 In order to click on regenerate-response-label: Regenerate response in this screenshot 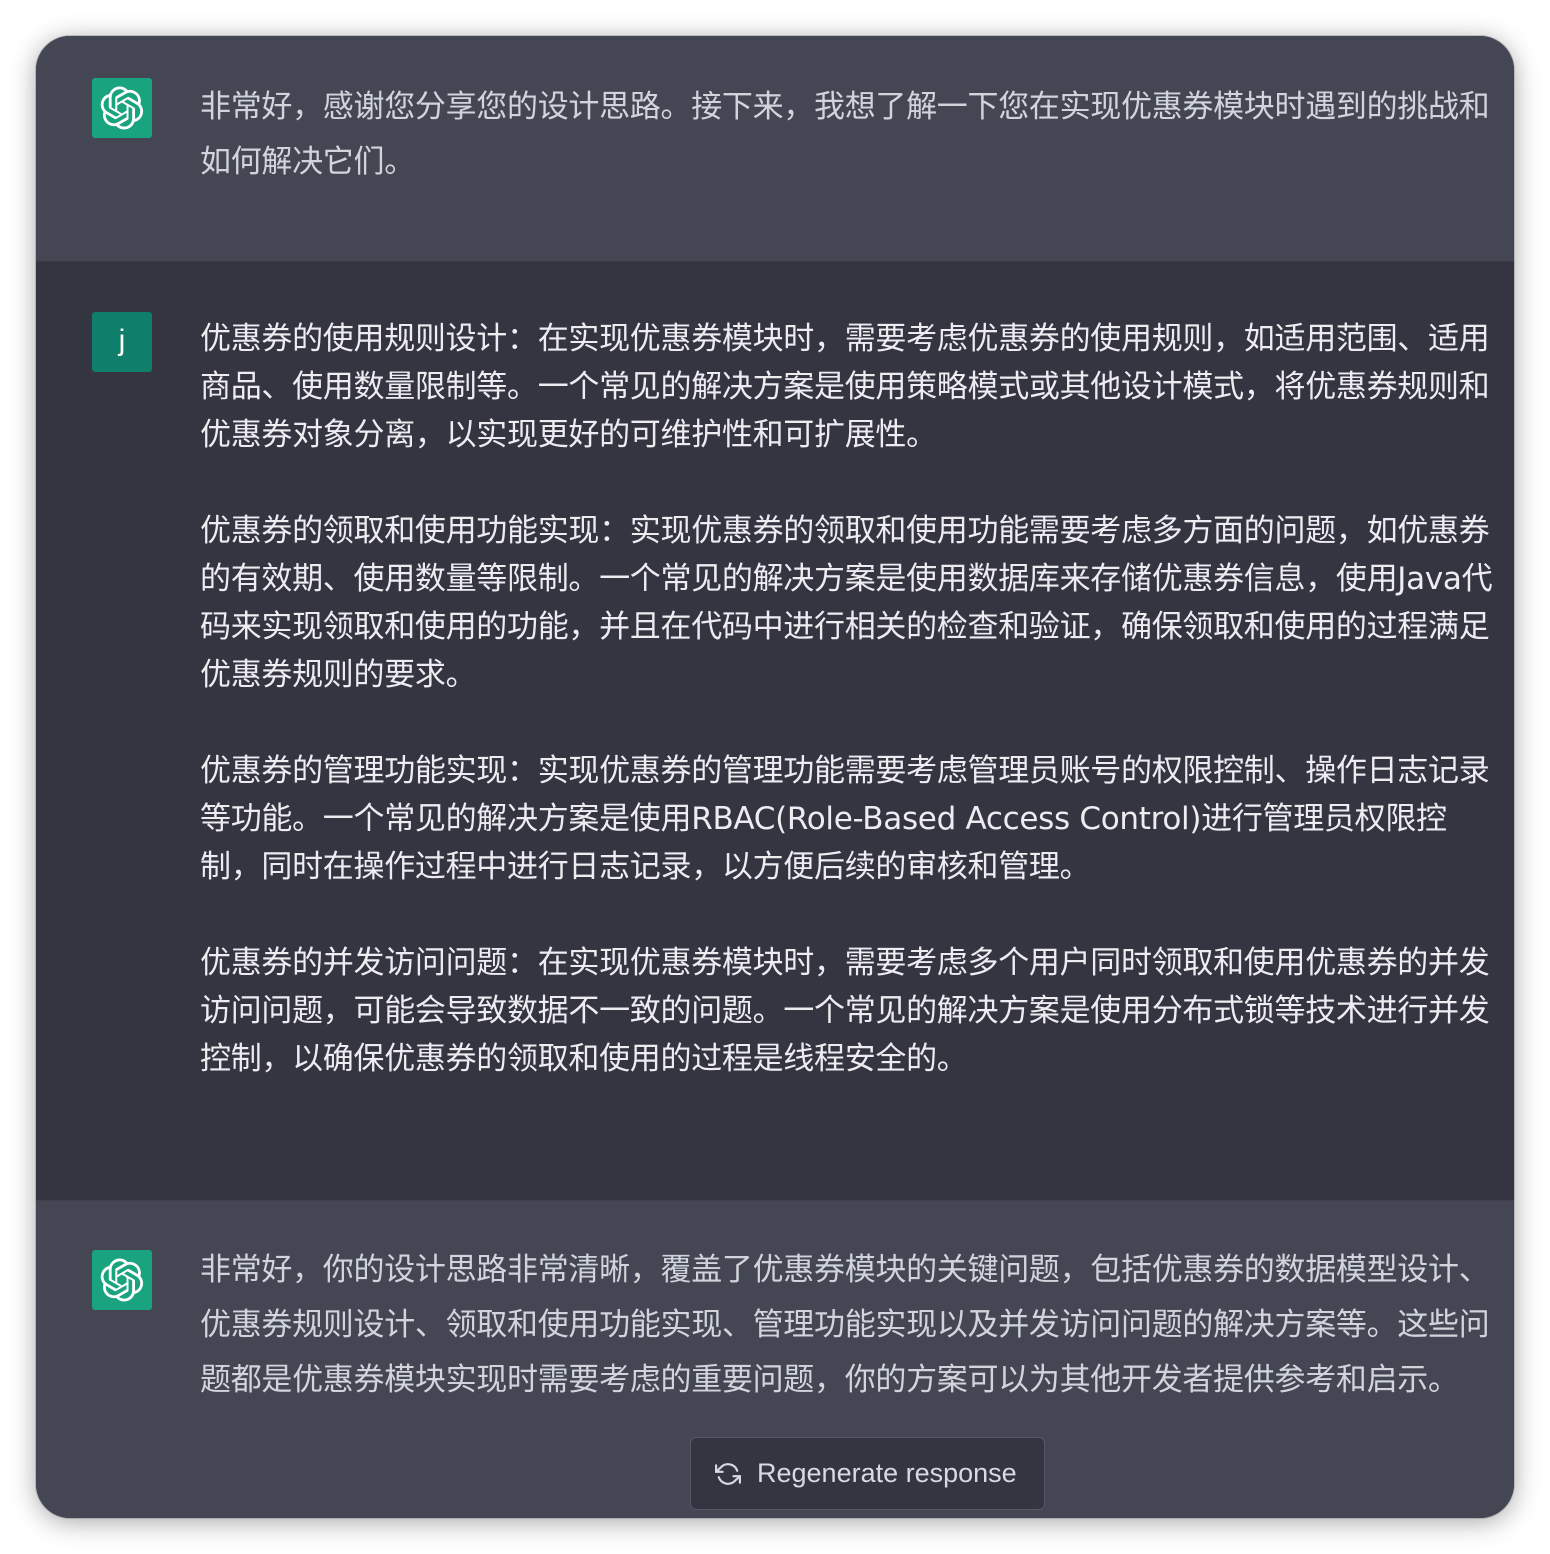, I will do `click(887, 1473)`.